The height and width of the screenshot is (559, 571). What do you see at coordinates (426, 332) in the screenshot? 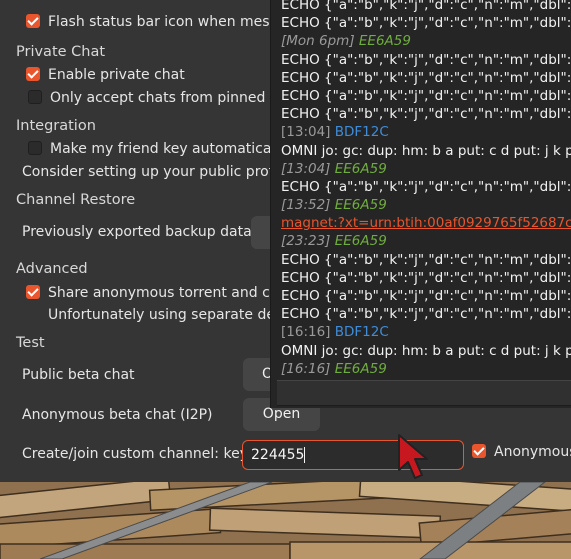
I see `chat-message: [16:16] BDF12C` at bounding box center [426, 332].